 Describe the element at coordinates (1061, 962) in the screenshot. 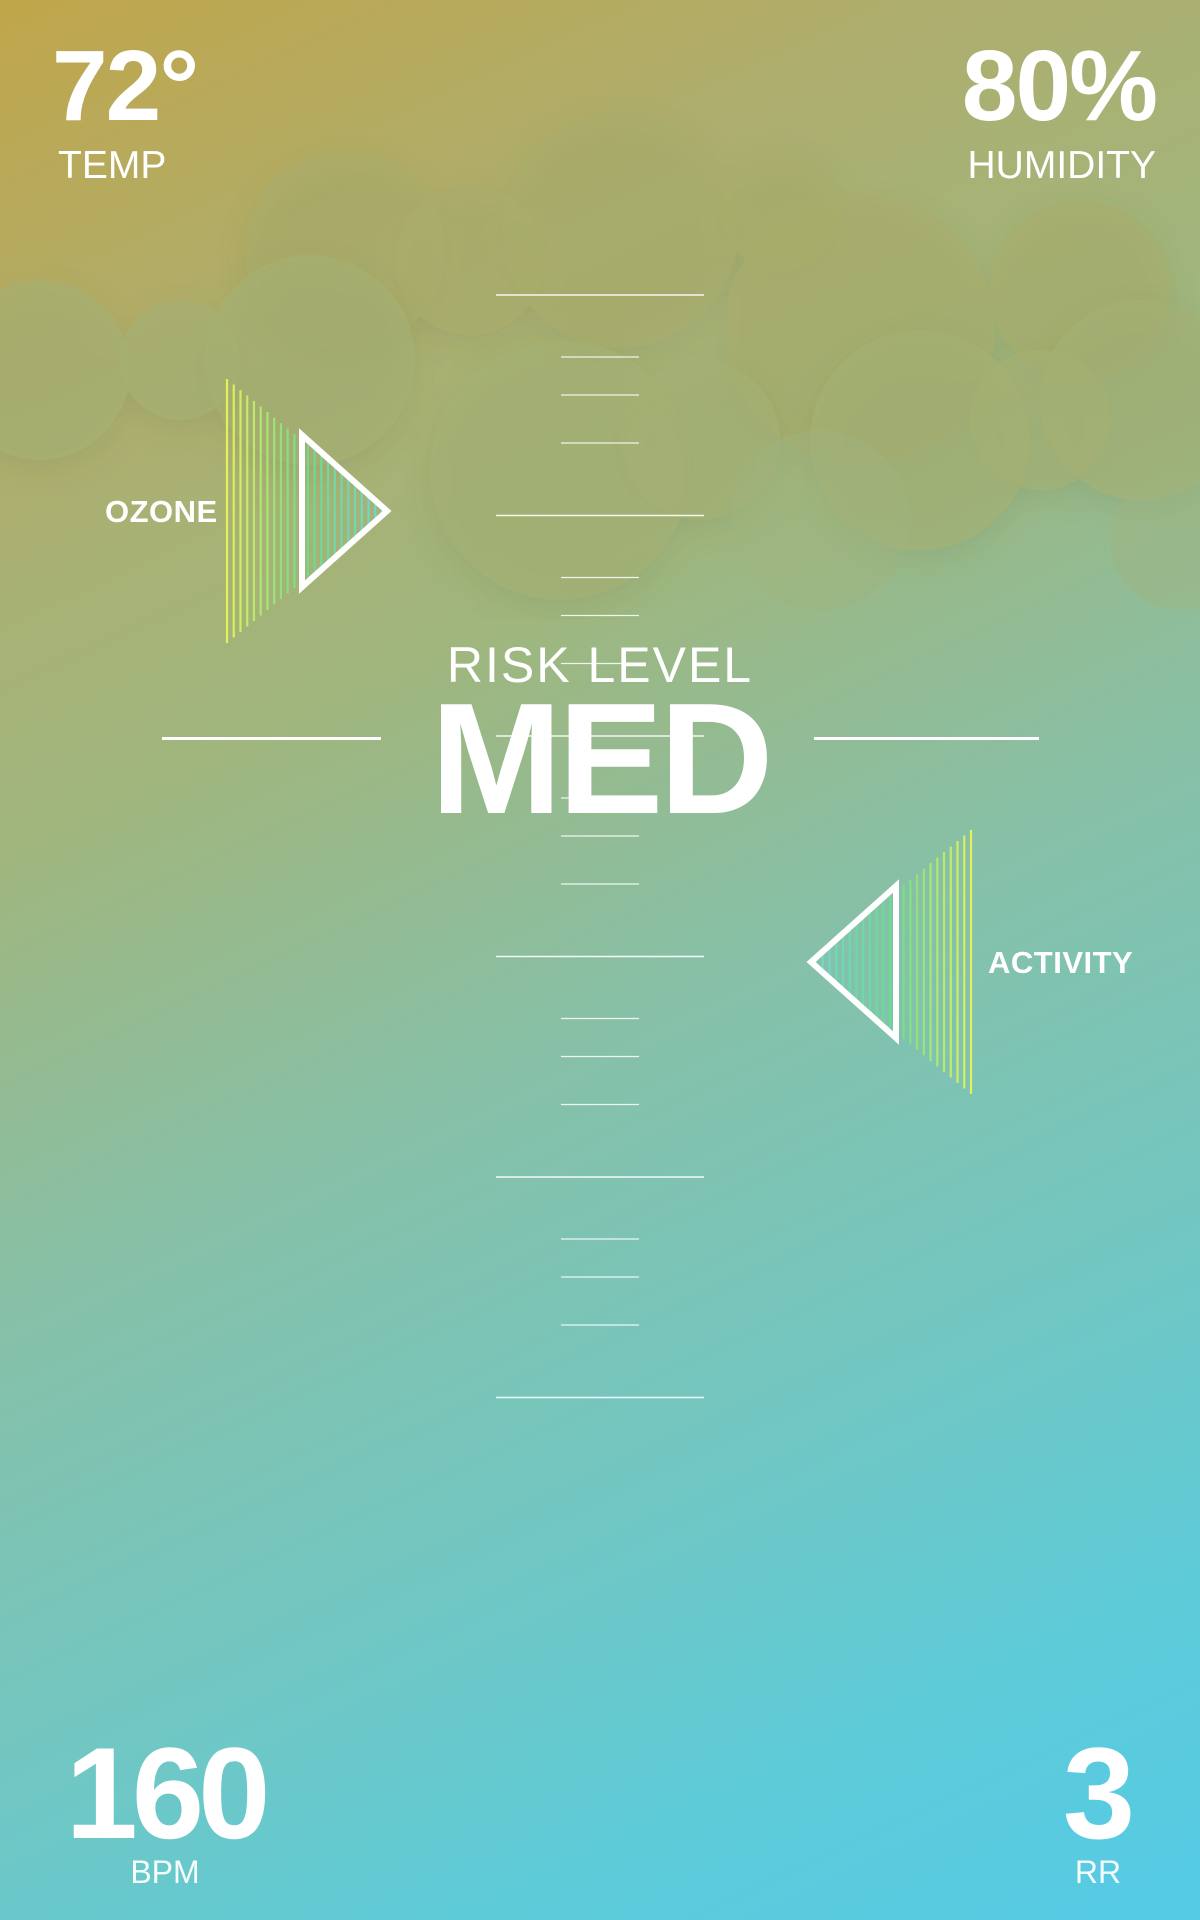

I see `activity-label: ACTIVITY` at that location.